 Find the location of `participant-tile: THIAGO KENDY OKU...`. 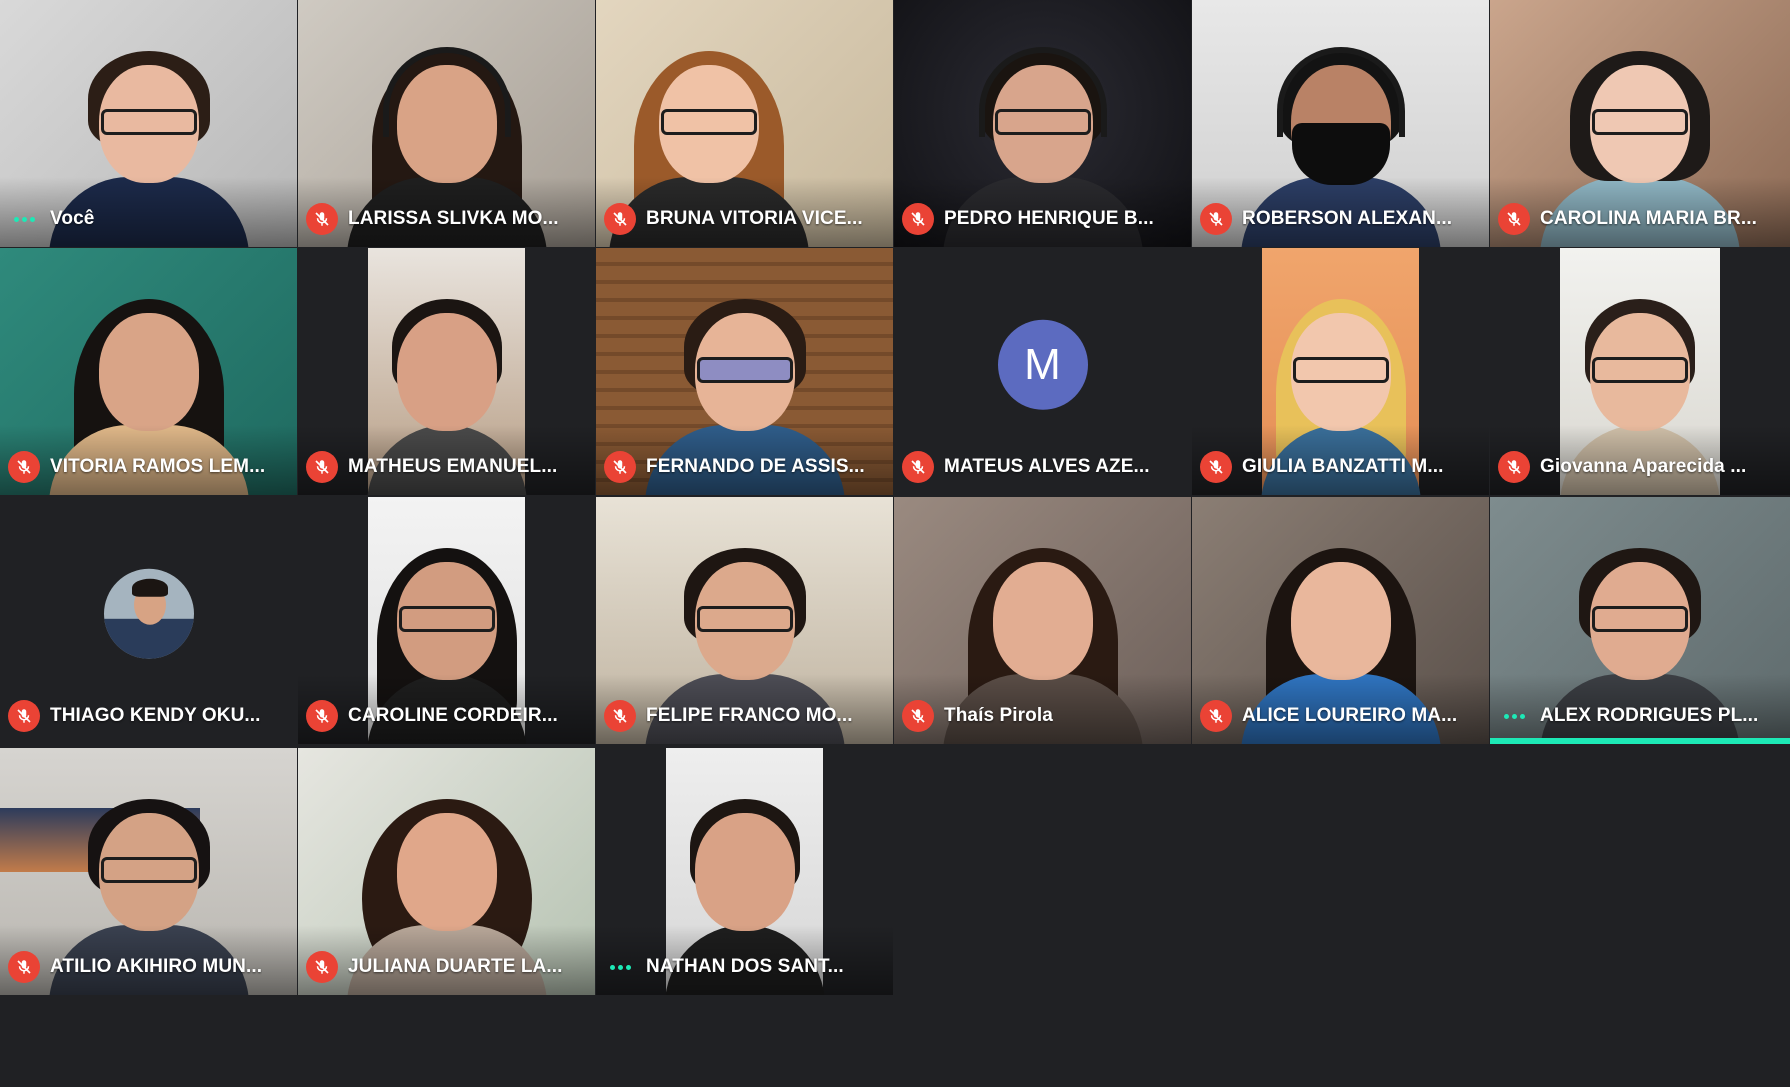

participant-tile: THIAGO KENDY OKU... is located at coordinates (148, 620).